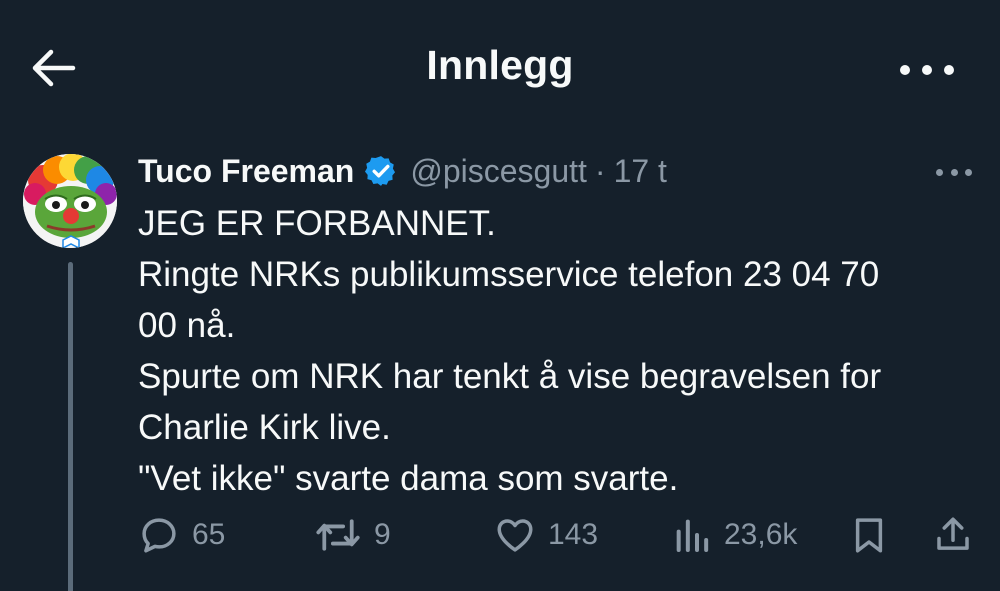 Image resolution: width=1000 pixels, height=591 pixels. Describe the element at coordinates (408, 478) in the screenshot. I see `post-text-line: "Vet ikke" svarte dama som svarte.` at that location.